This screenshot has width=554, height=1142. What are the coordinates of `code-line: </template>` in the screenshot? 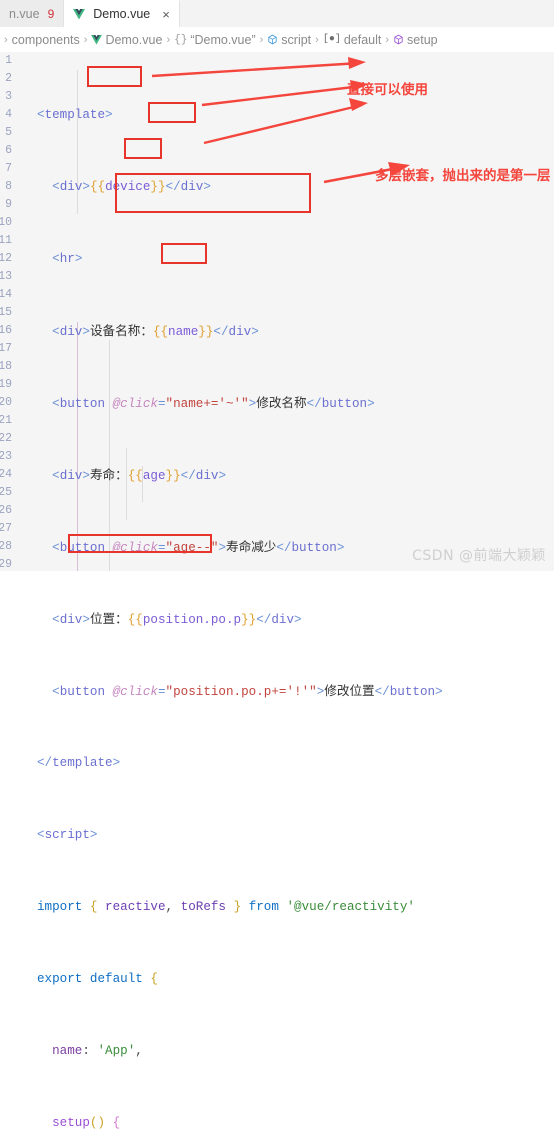 It's located at (79, 763).